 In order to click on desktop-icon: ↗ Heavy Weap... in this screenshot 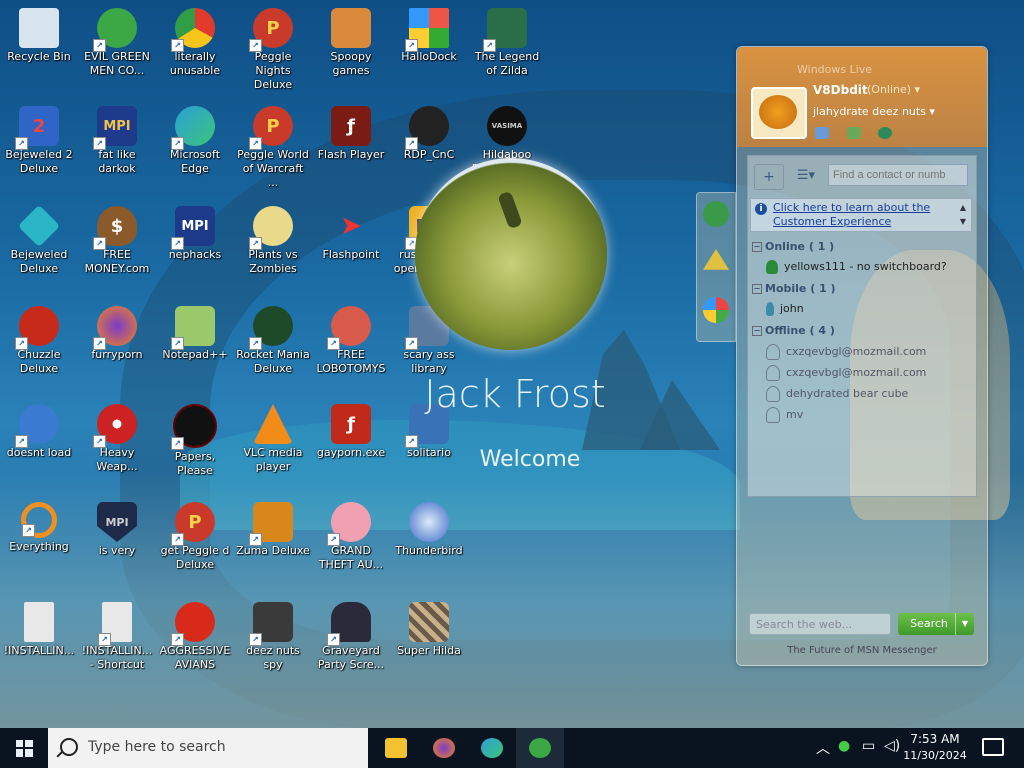, I will do `click(117, 436)`.